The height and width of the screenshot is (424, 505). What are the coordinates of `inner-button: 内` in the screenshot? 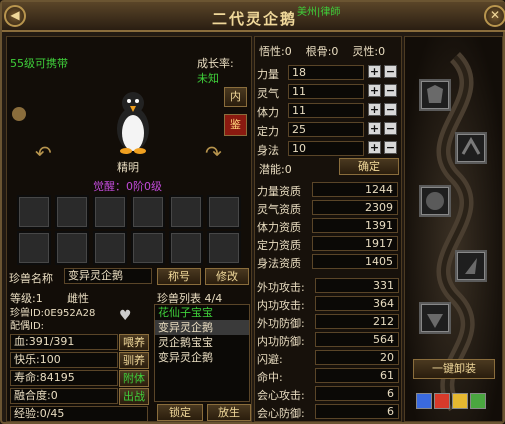 It's located at (235, 97).